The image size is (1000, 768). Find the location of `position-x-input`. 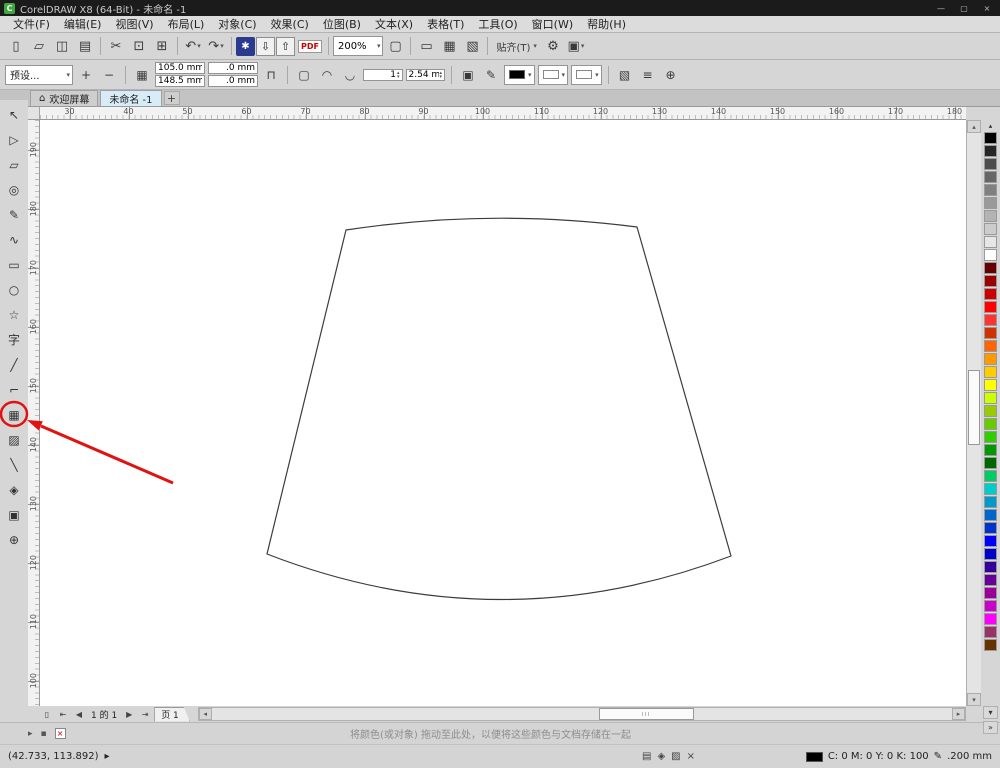

position-x-input is located at coordinates (180, 68).